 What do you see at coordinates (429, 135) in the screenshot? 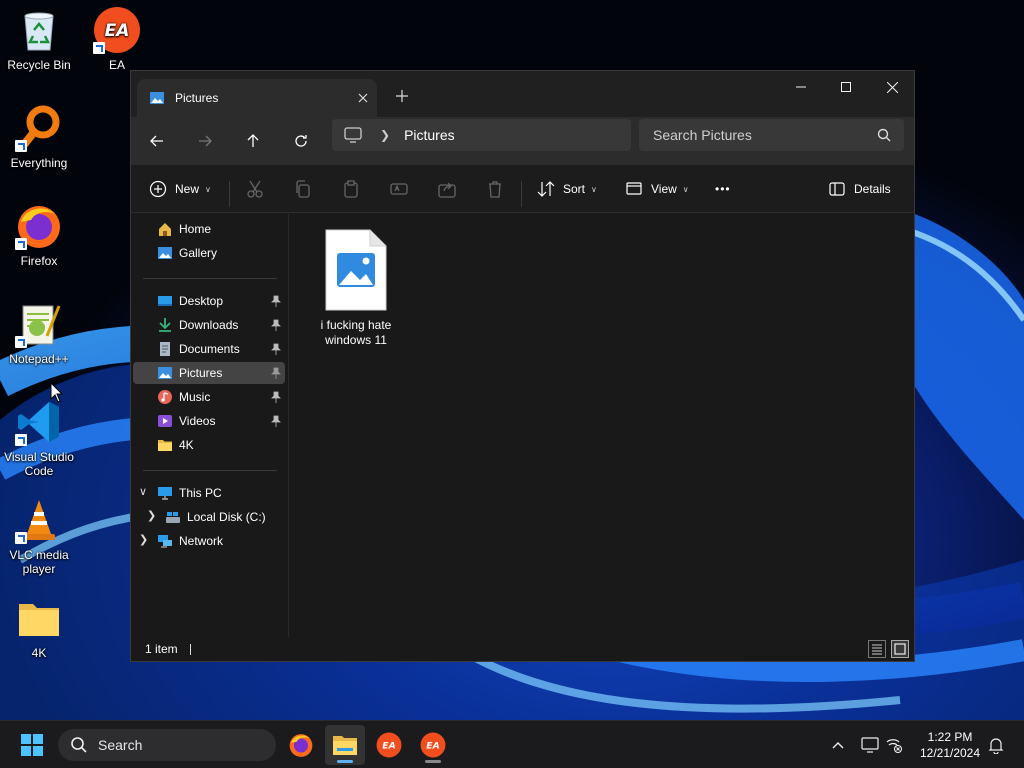
I see `breadcrumb-pictures: Pictures` at bounding box center [429, 135].